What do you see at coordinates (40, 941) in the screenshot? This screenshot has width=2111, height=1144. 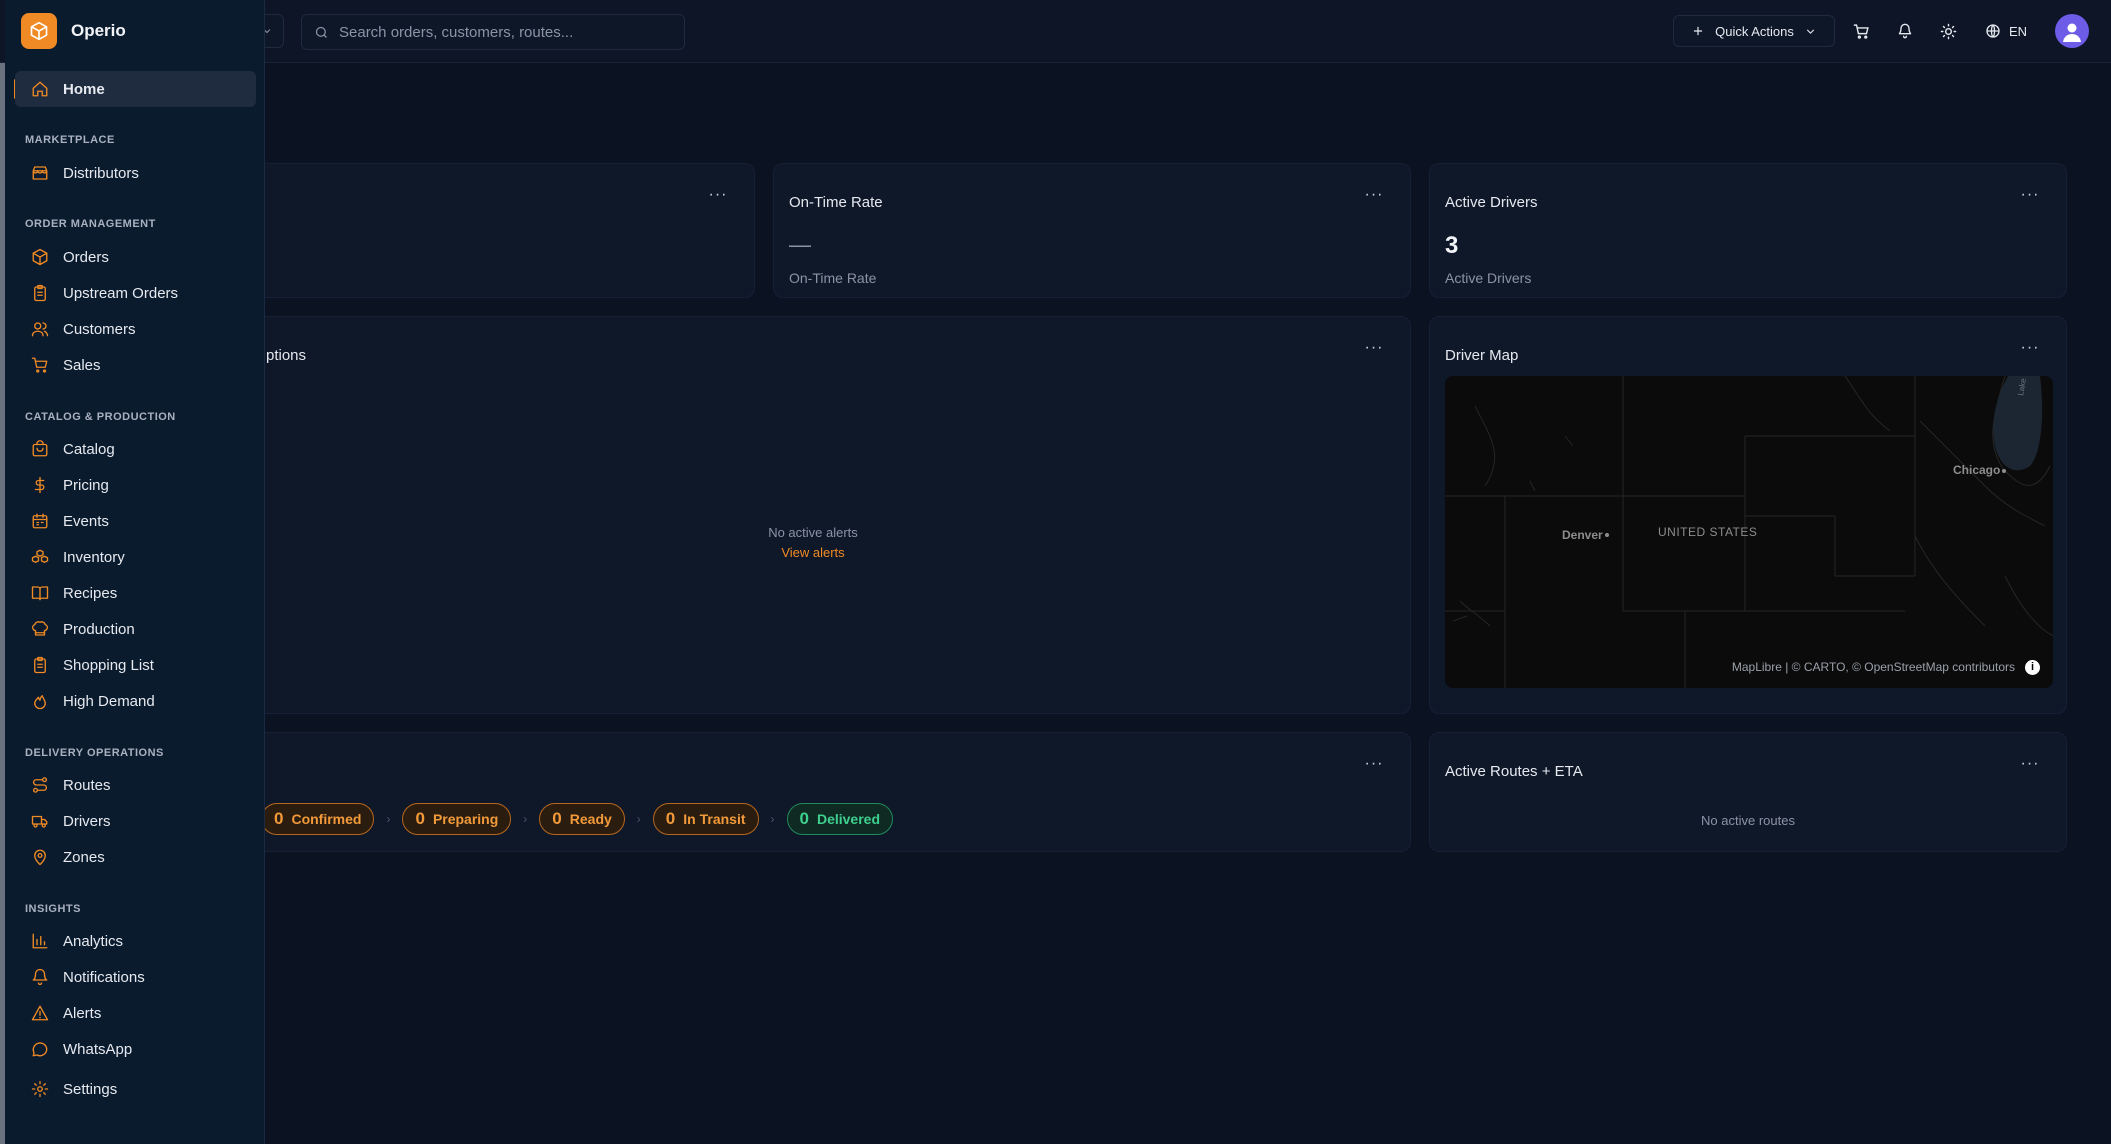 I see `bar-chart-icon` at bounding box center [40, 941].